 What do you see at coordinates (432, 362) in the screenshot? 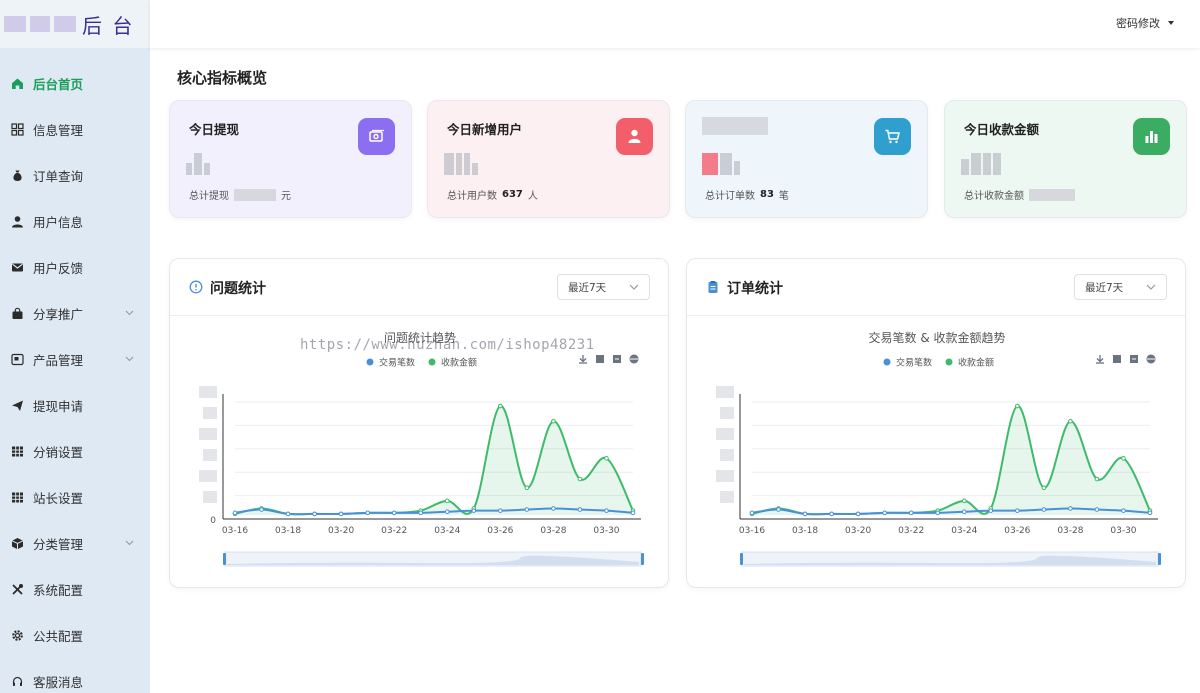
I see `legend-marker` at bounding box center [432, 362].